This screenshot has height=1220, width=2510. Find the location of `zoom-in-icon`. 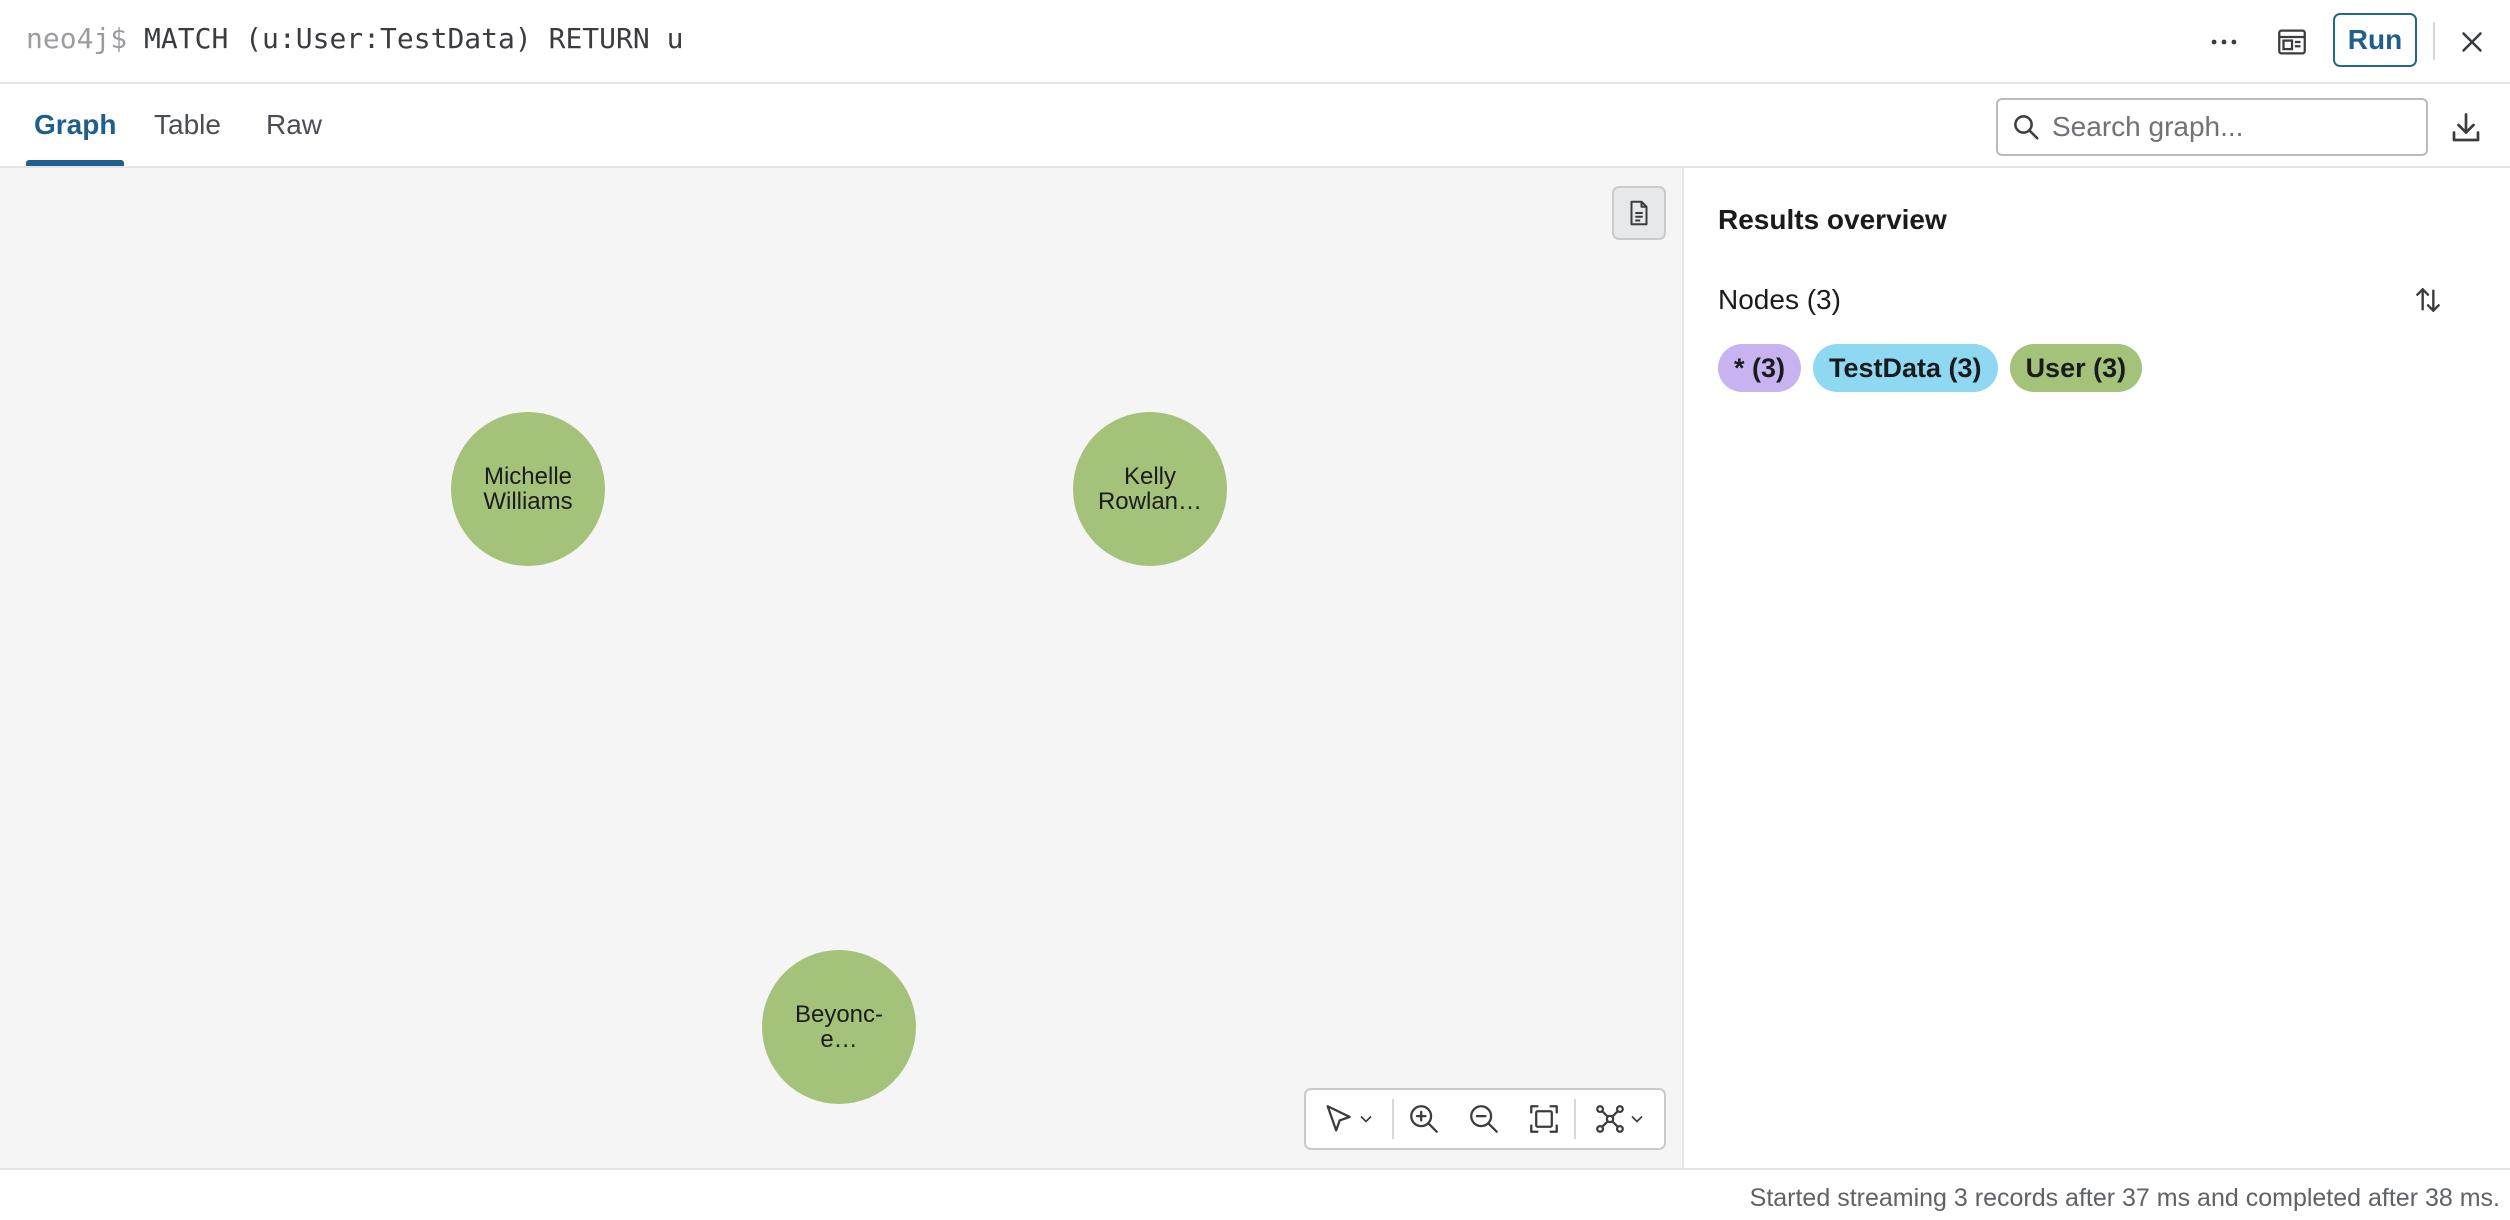

zoom-in-icon is located at coordinates (1424, 1119).